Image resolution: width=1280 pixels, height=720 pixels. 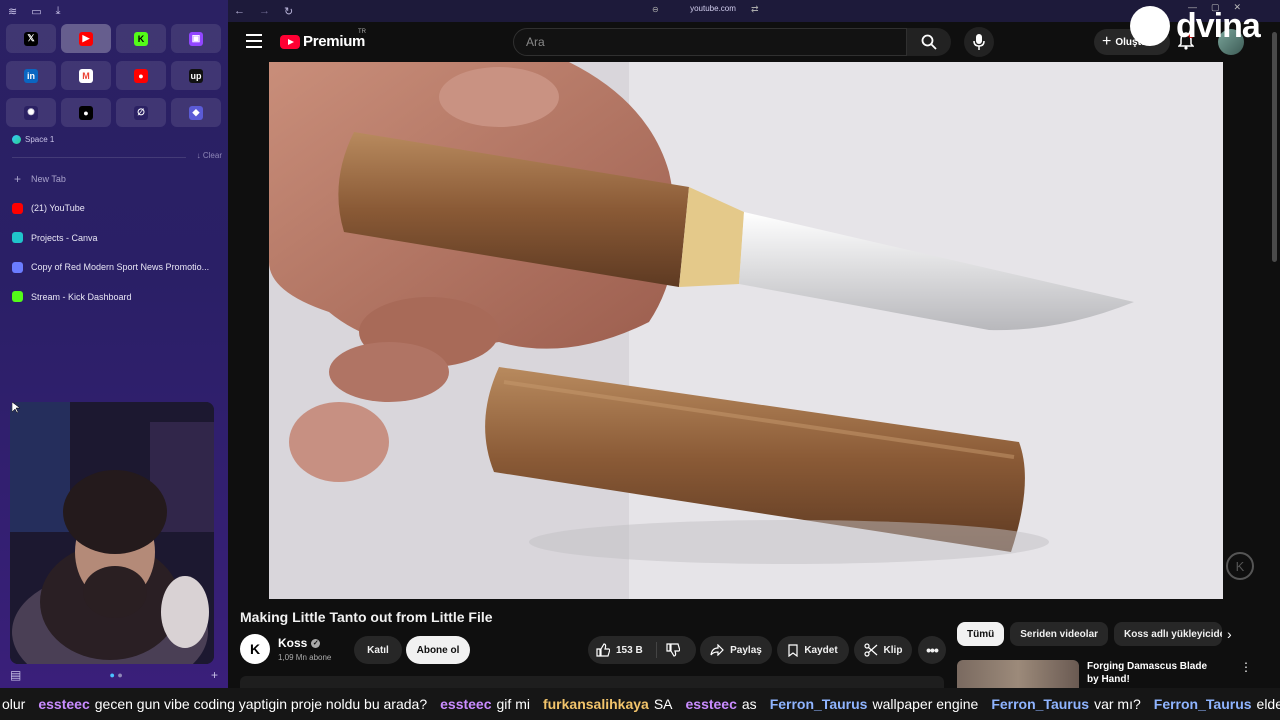 What do you see at coordinates (1168, 634) in the screenshot?
I see `filter-chip: Koss adlı yükleyiciden` at bounding box center [1168, 634].